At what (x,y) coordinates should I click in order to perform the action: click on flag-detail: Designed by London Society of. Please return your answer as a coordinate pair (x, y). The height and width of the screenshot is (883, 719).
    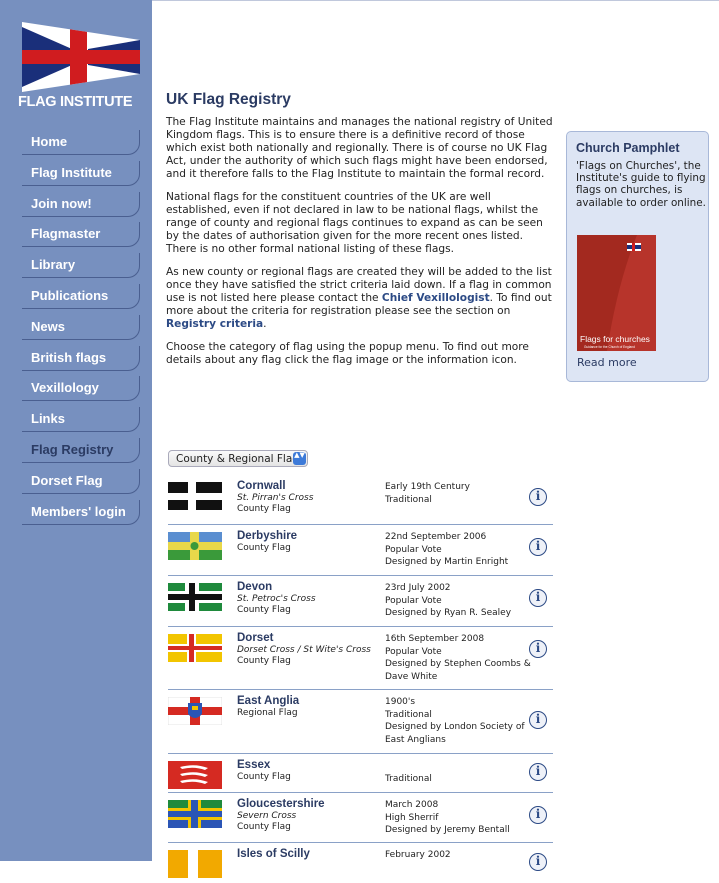
    Looking at the image, I should click on (455, 727).